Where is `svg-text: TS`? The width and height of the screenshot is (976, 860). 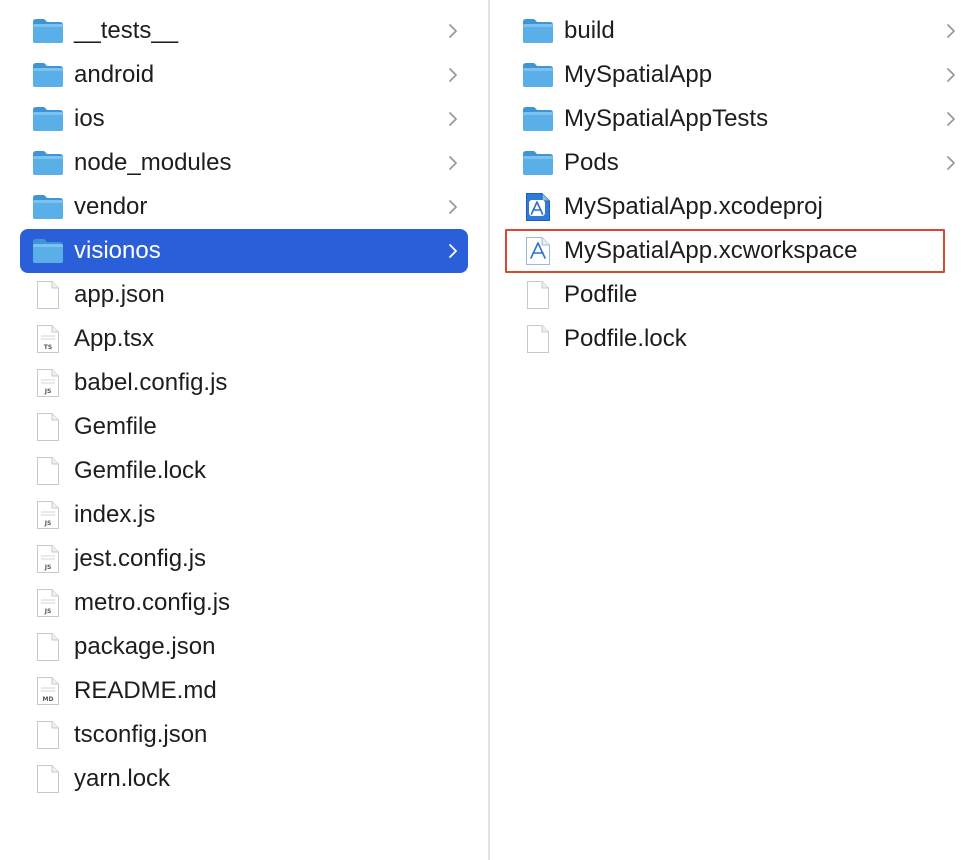
svg-text: TS is located at coordinates (48, 347).